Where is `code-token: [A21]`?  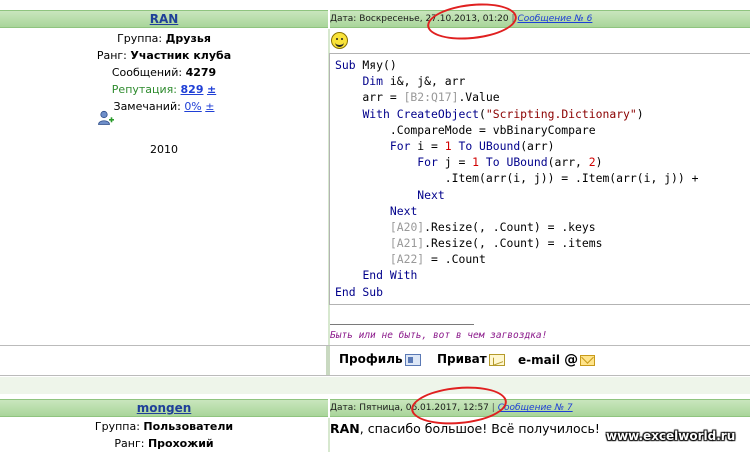 code-token: [A21] is located at coordinates (407, 243).